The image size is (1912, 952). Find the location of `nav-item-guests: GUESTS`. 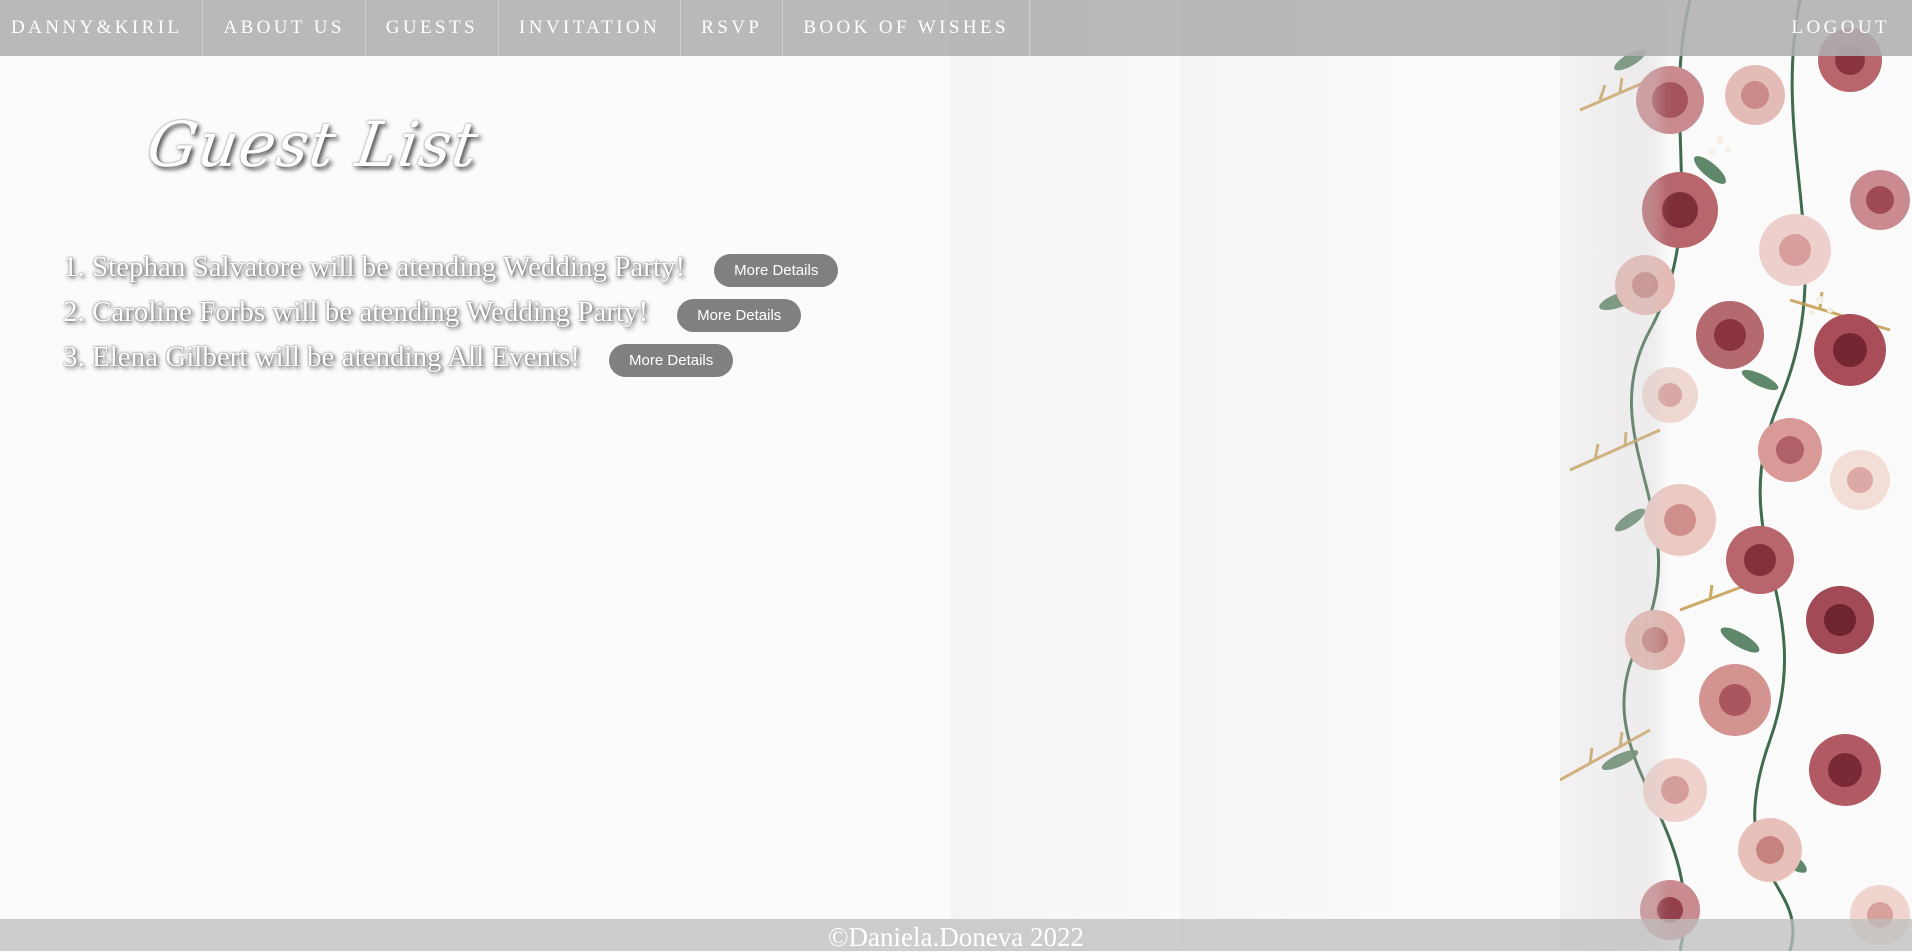

nav-item-guests: GUESTS is located at coordinates (432, 28).